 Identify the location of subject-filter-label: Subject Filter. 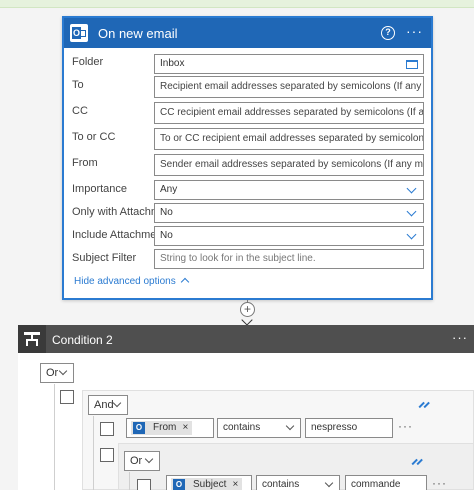
(104, 258).